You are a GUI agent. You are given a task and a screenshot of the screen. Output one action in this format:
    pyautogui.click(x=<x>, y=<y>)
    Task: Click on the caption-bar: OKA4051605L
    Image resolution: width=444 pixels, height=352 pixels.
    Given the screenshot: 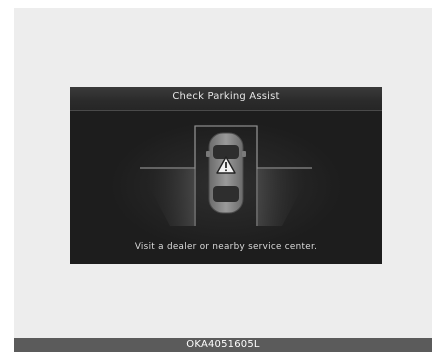 What is the action you would take?
    pyautogui.click(x=223, y=345)
    